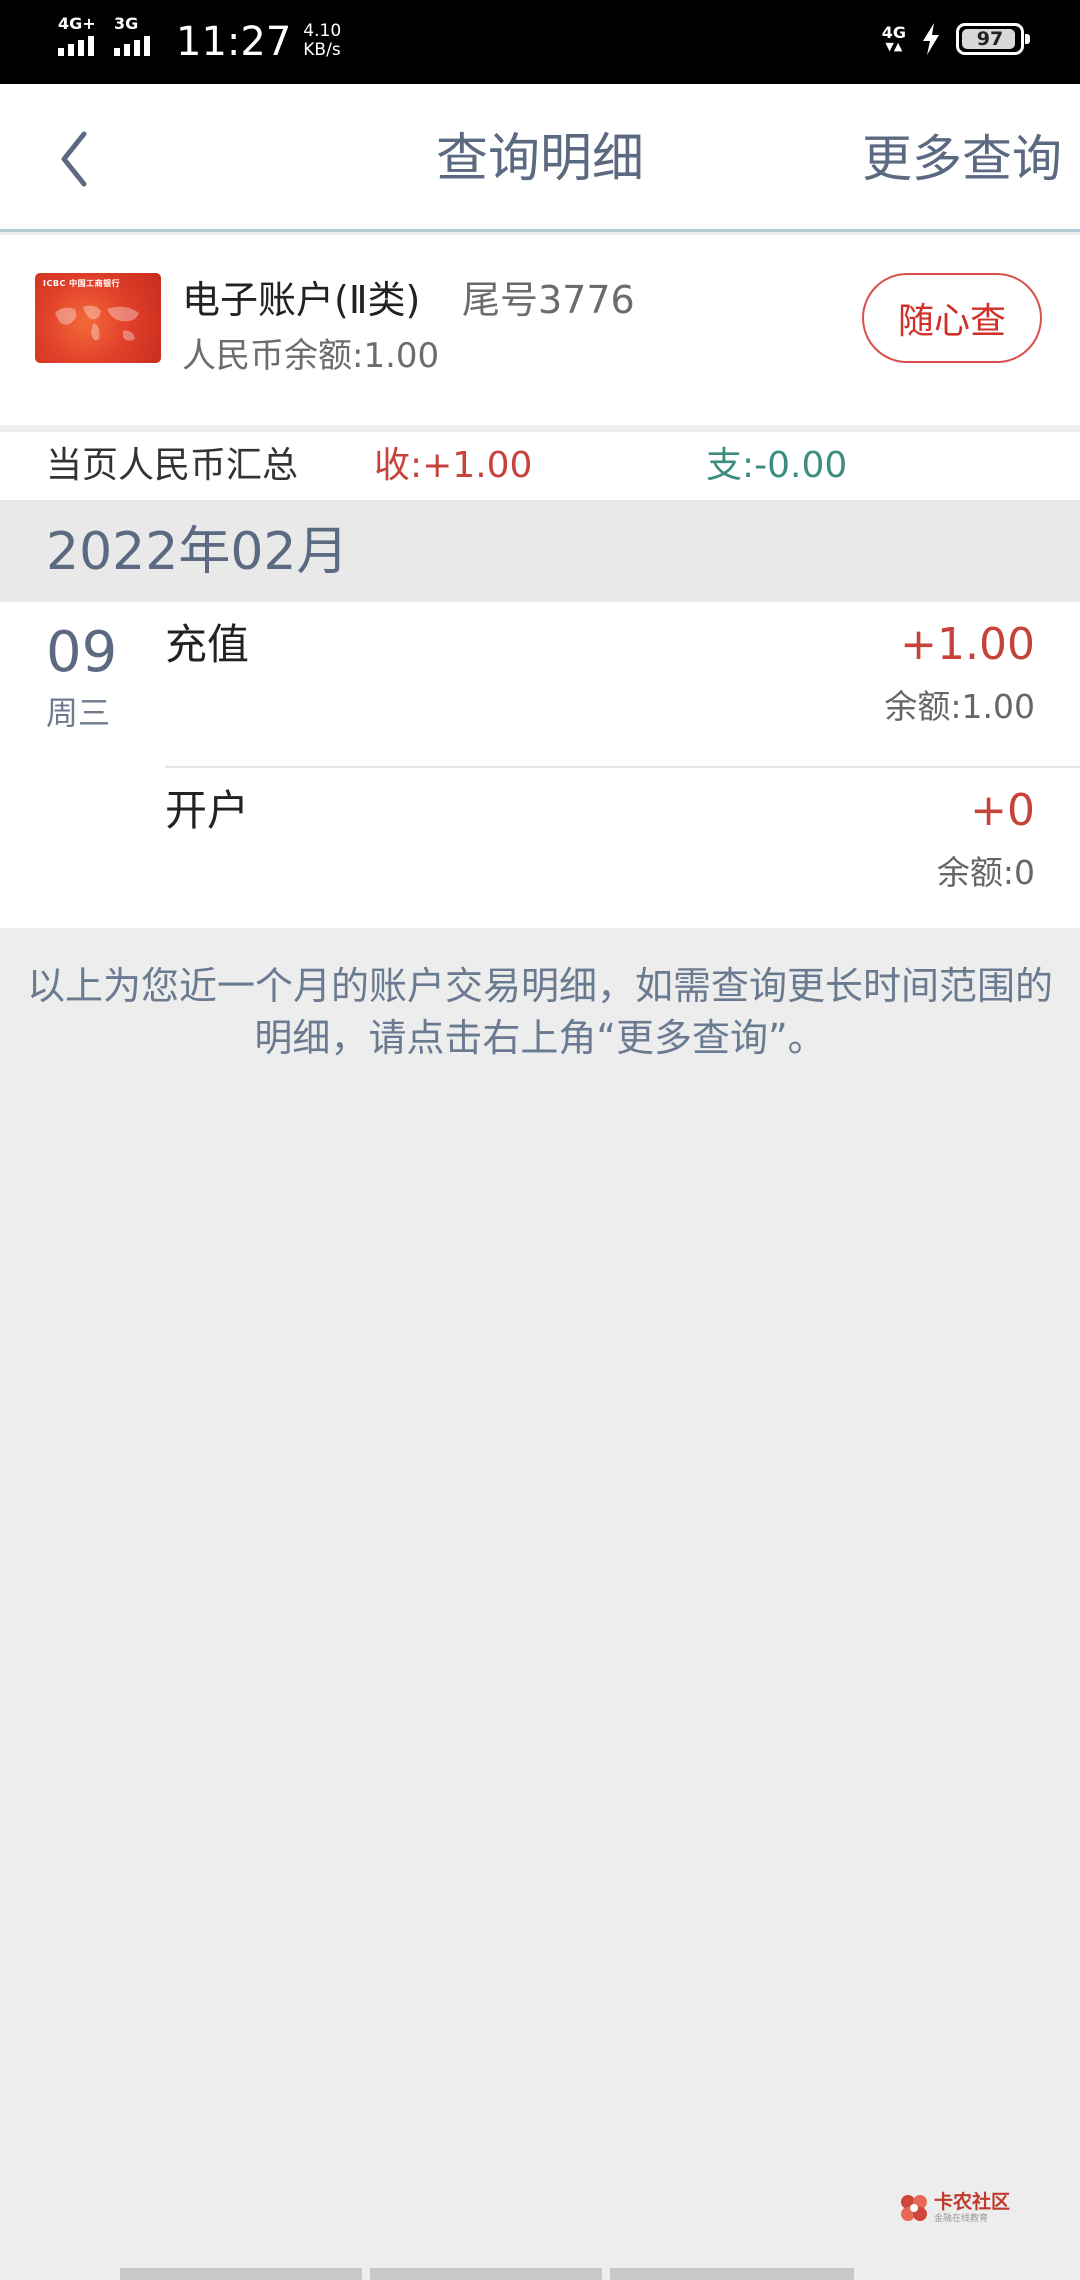 The height and width of the screenshot is (2280, 1080). Describe the element at coordinates (77, 23) in the screenshot. I see `network-type-1: 4G+` at that location.